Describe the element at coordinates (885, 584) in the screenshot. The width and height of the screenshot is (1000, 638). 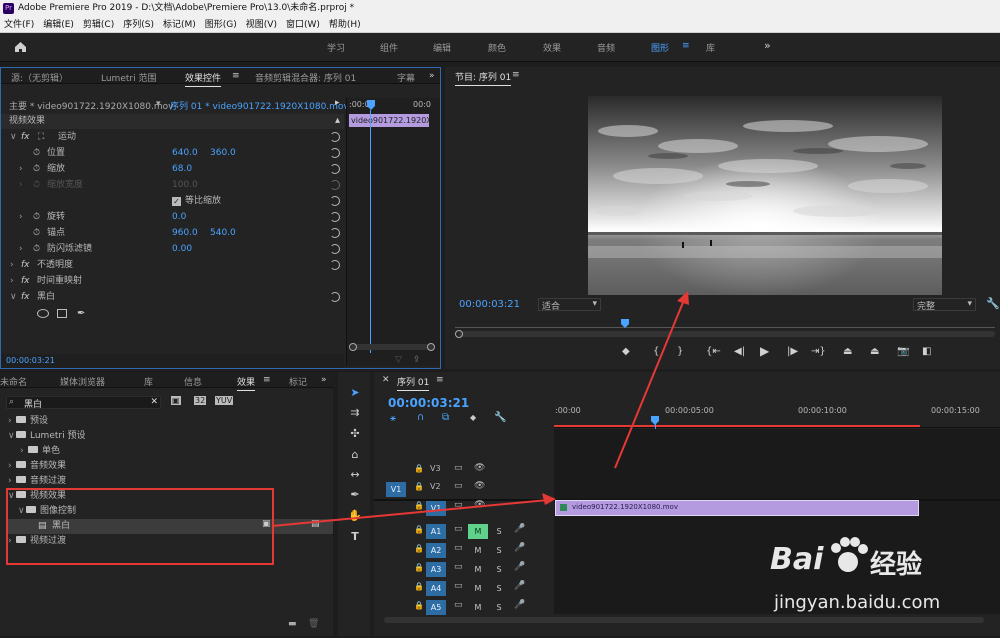
I see `baidu-watermark: Bai 经验 jingyan.baidu.com` at that location.